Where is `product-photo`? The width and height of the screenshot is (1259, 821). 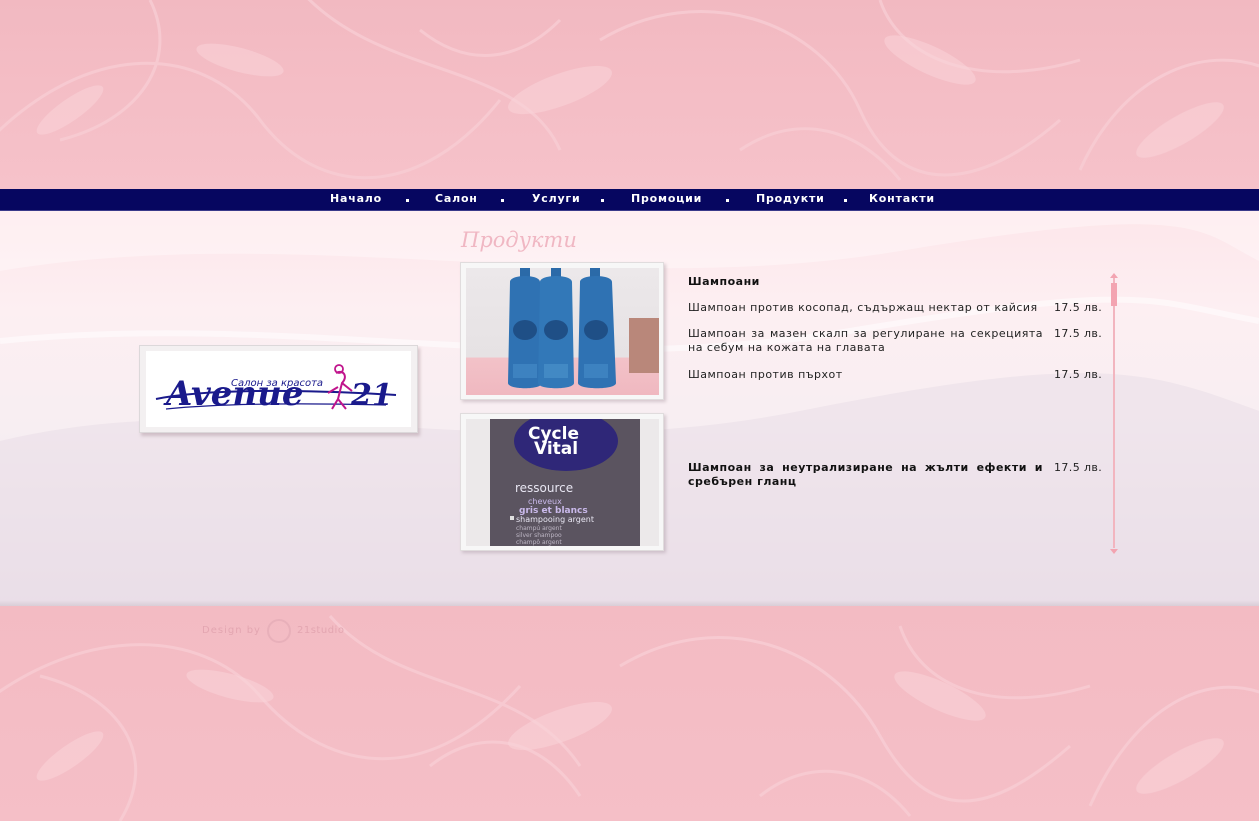
product-photo is located at coordinates (562, 331).